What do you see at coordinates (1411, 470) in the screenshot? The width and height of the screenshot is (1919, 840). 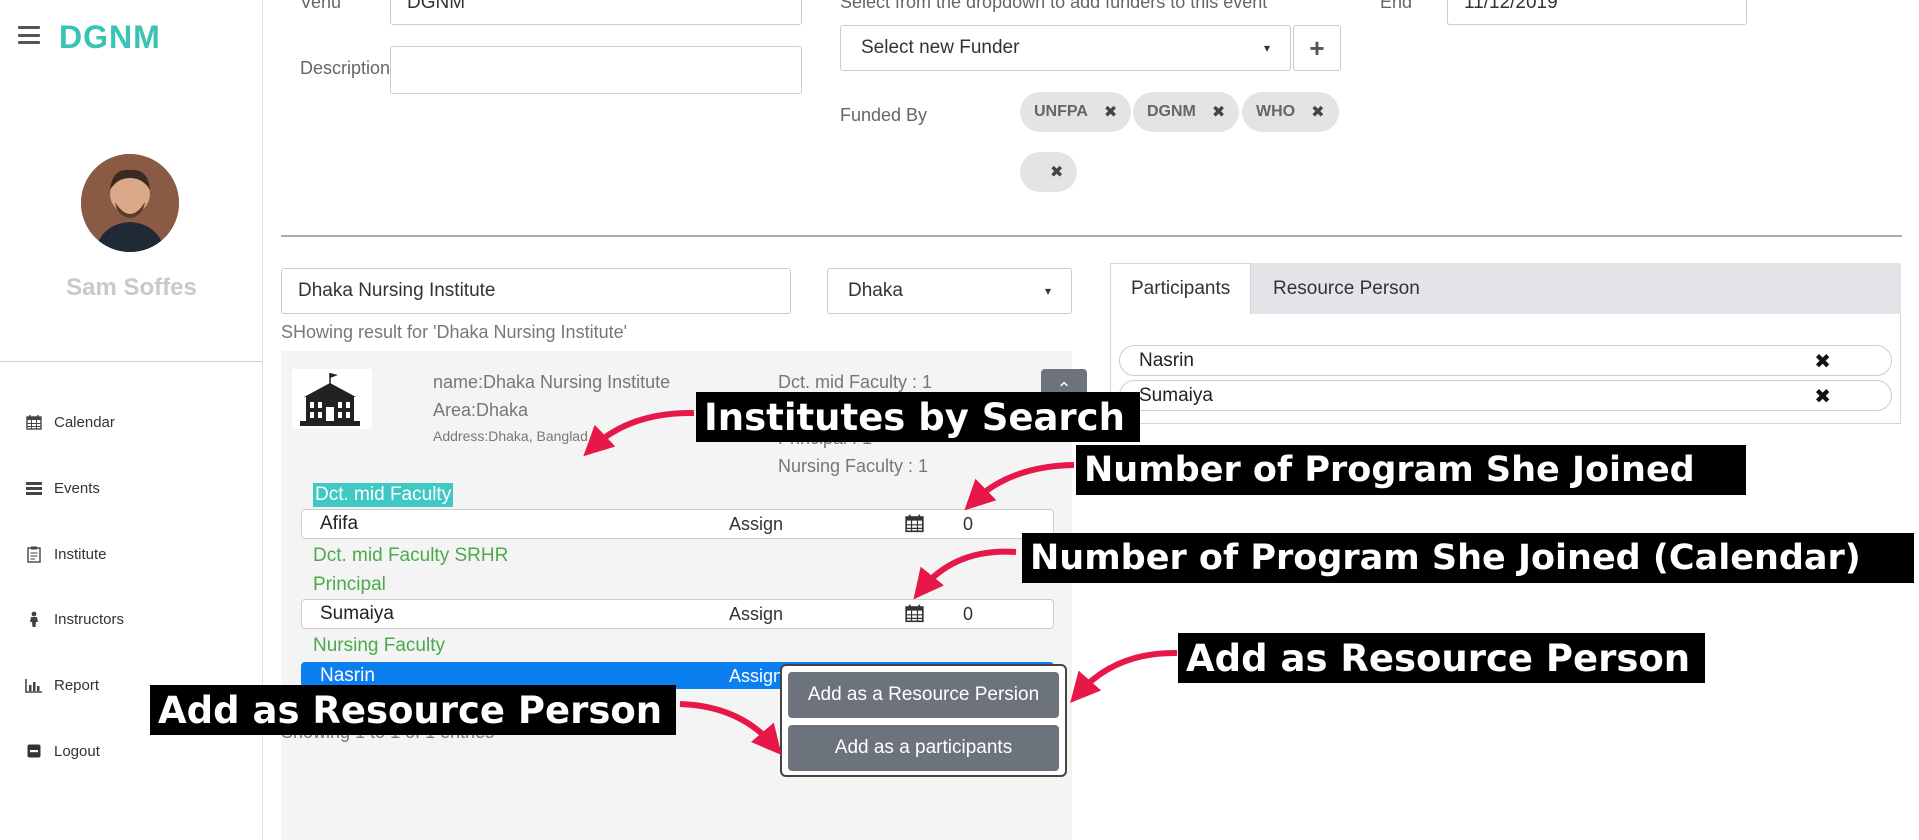 I see `annotation-program-count: Number of Program She Joined` at bounding box center [1411, 470].